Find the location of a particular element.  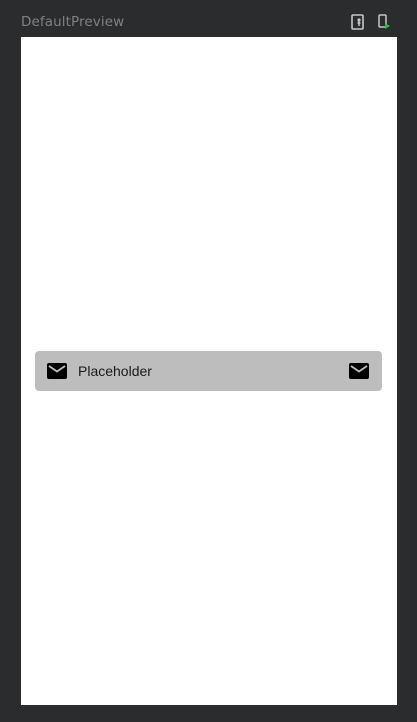

preview-title: DefaultPreview is located at coordinates (73, 22).